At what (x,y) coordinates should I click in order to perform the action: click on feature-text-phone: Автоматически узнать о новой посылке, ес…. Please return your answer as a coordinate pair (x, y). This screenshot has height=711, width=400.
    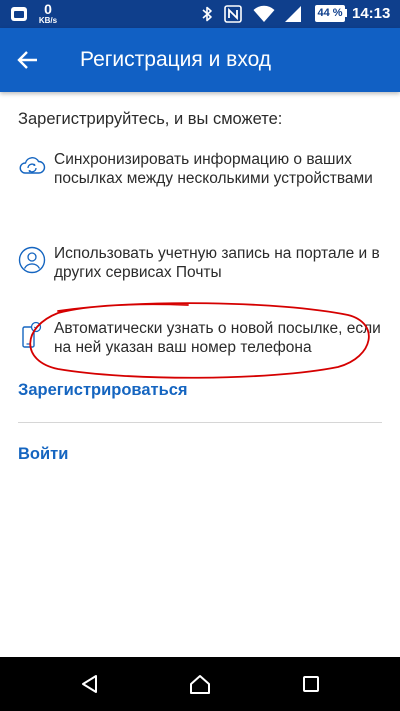
    Looking at the image, I should click on (217, 338).